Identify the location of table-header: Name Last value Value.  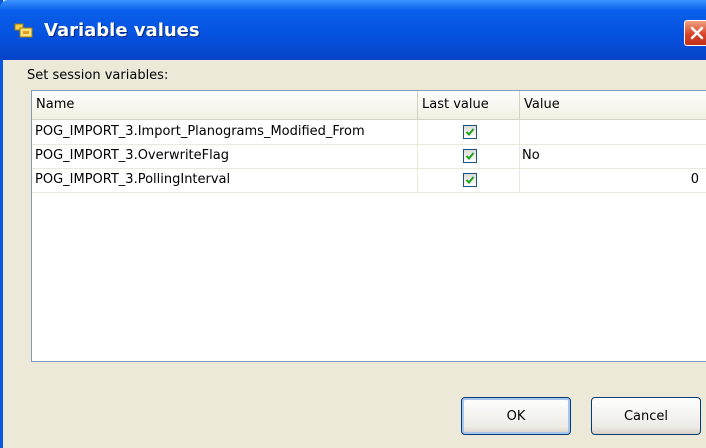
(369, 105).